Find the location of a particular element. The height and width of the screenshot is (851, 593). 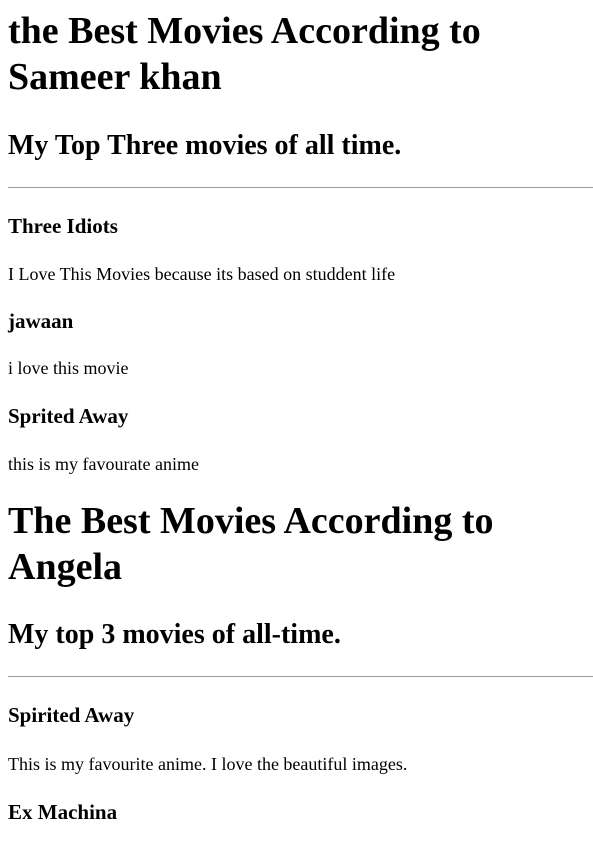

section-divider-angela is located at coordinates (300, 676).